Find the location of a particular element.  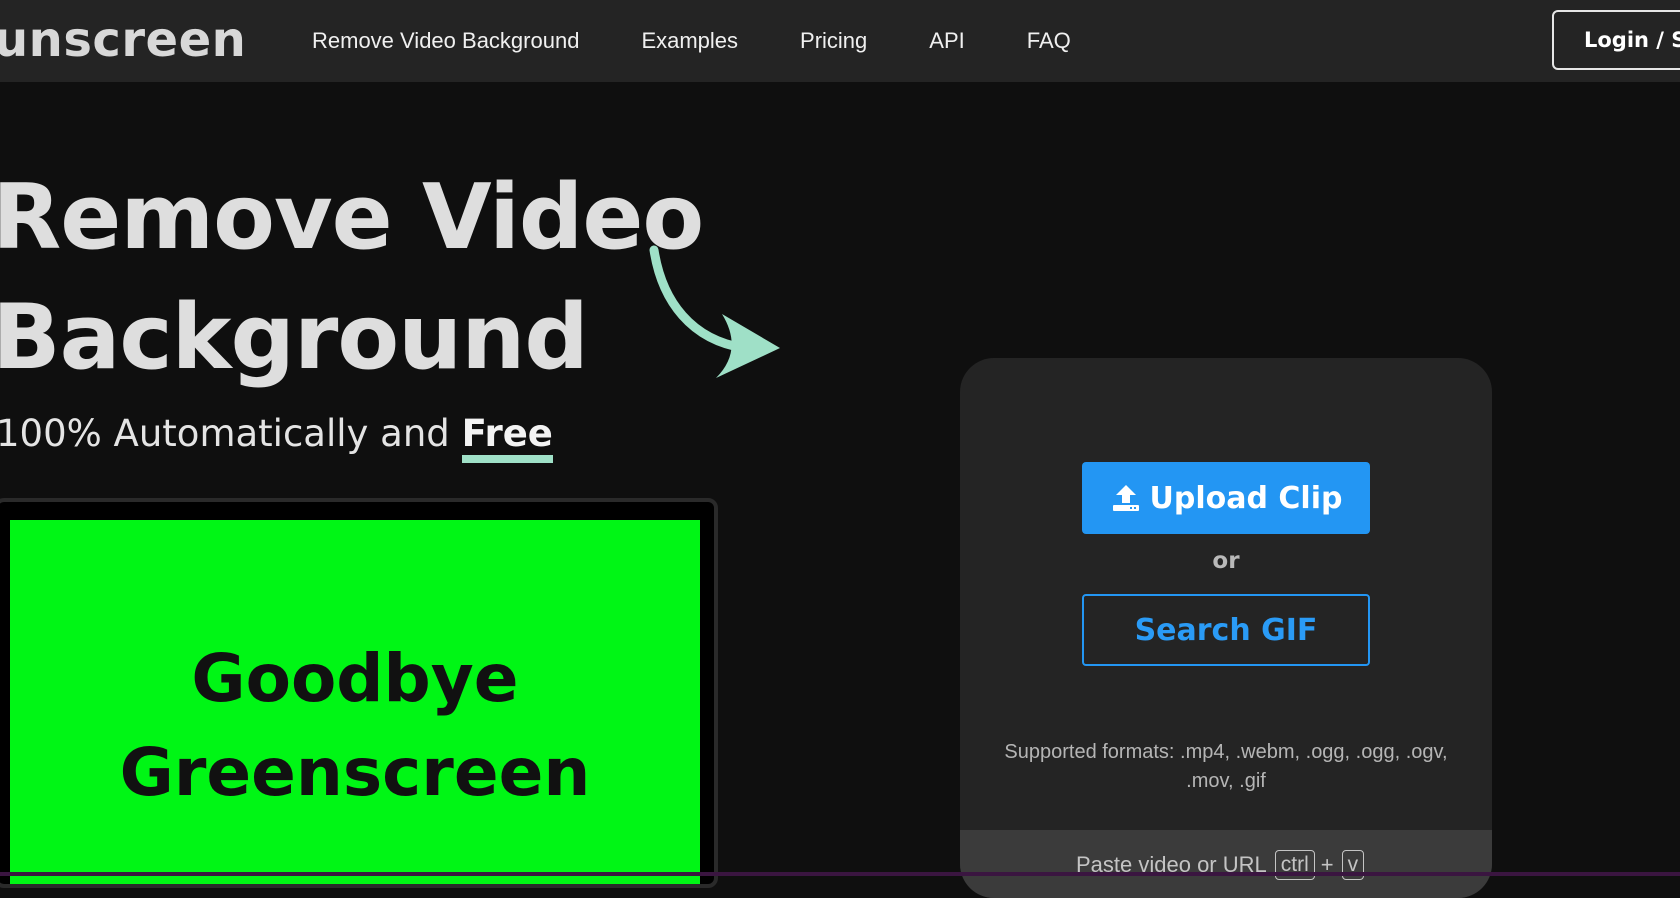

curved-arrow-icon is located at coordinates (714, 311).